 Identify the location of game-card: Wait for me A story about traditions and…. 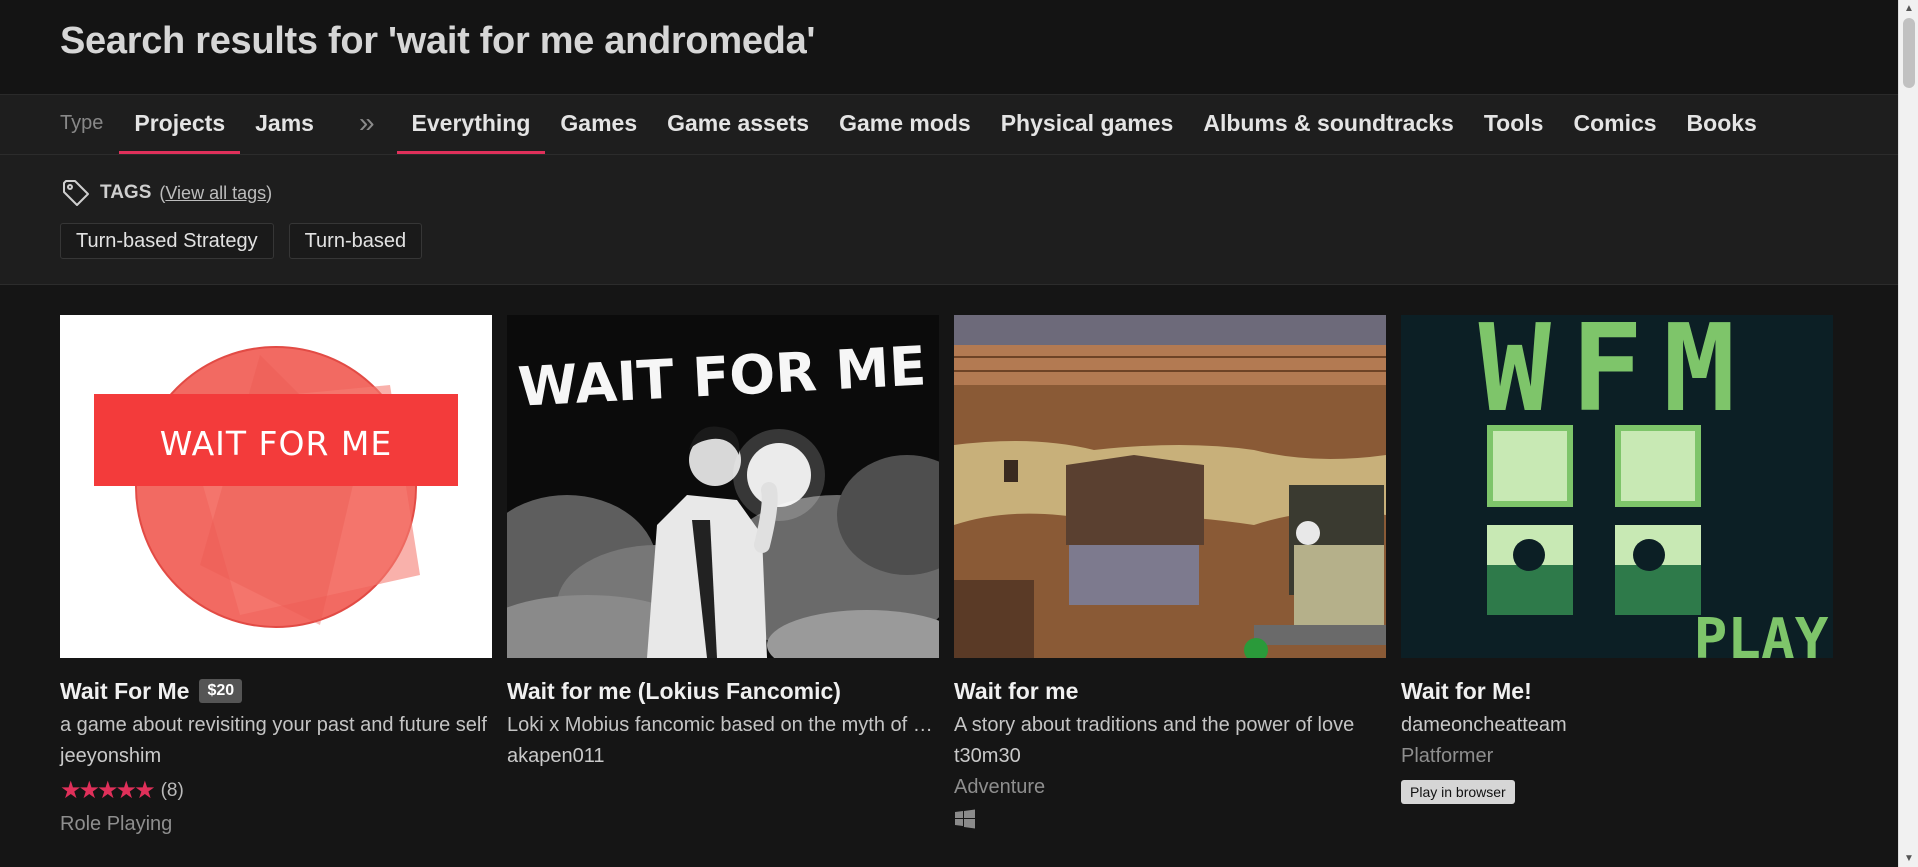
(1170, 575).